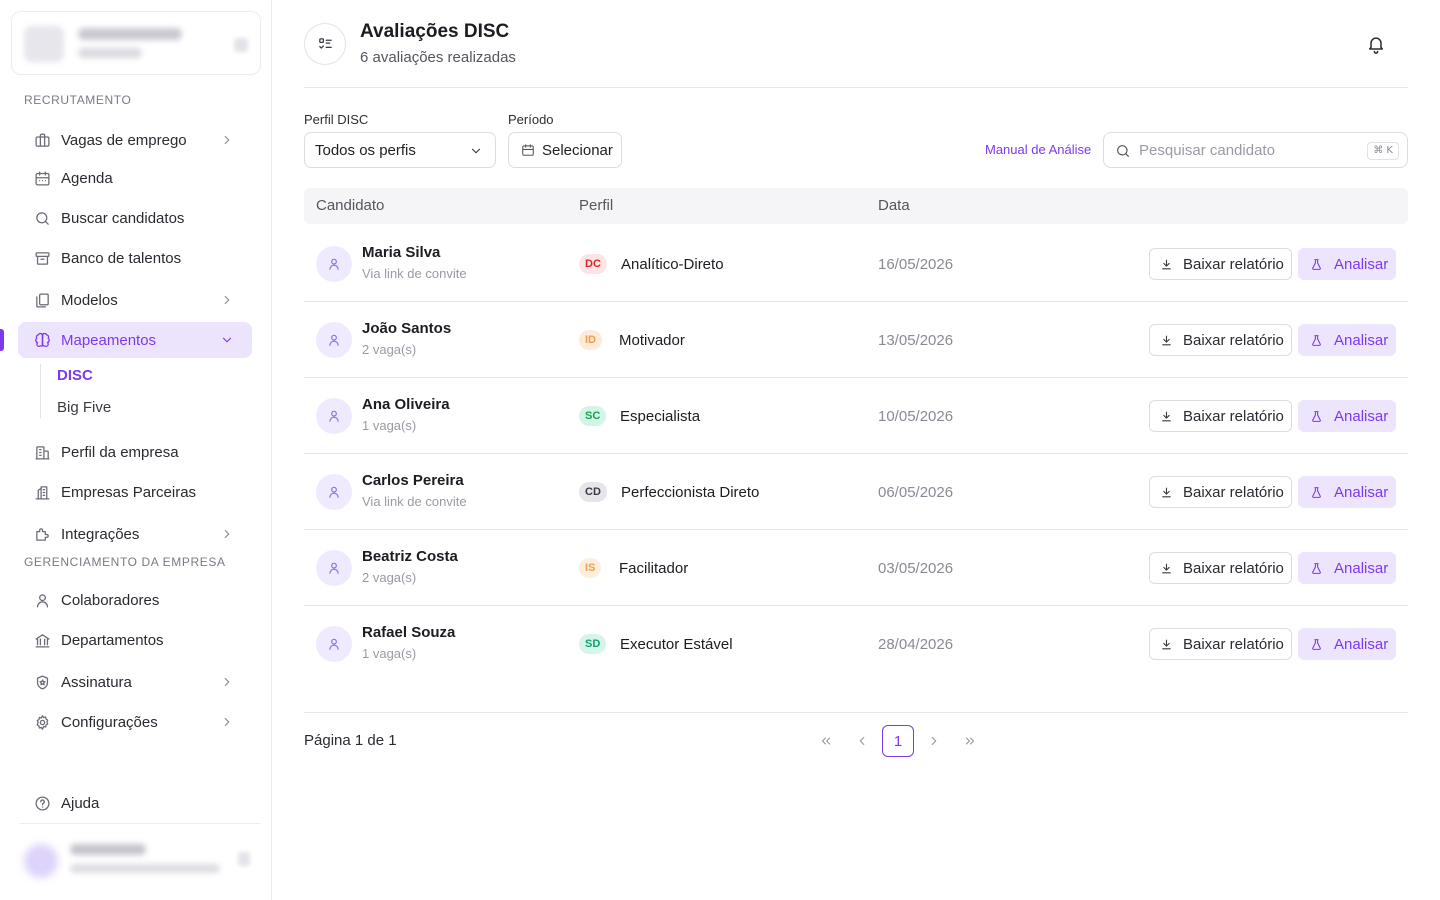 The width and height of the screenshot is (1440, 900). What do you see at coordinates (135, 803) in the screenshot?
I see `sidebar-item-ajuda: Ajuda` at bounding box center [135, 803].